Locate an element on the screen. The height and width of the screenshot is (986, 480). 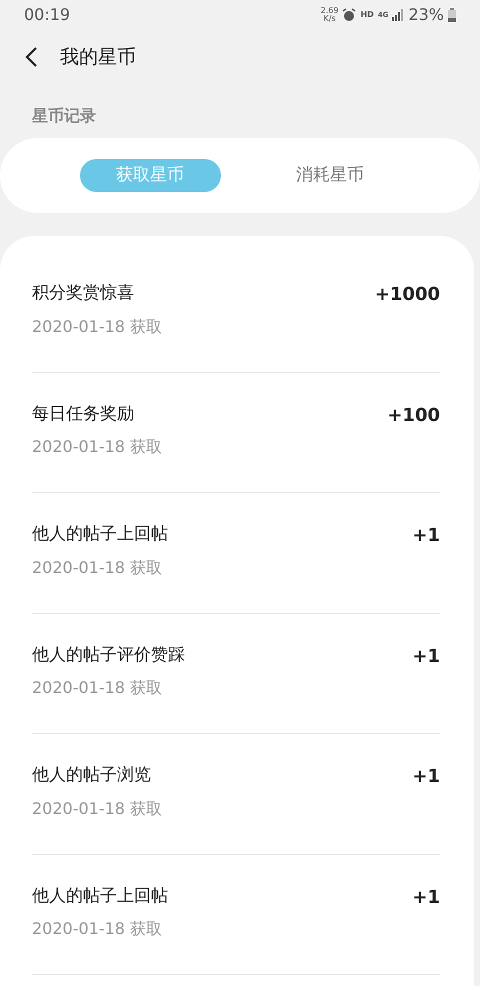
battery-percent: 23% is located at coordinates (426, 15).